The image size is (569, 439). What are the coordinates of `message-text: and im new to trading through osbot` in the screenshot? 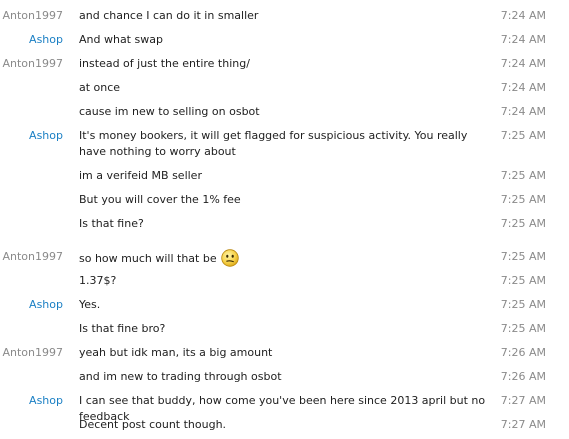 It's located at (180, 376).